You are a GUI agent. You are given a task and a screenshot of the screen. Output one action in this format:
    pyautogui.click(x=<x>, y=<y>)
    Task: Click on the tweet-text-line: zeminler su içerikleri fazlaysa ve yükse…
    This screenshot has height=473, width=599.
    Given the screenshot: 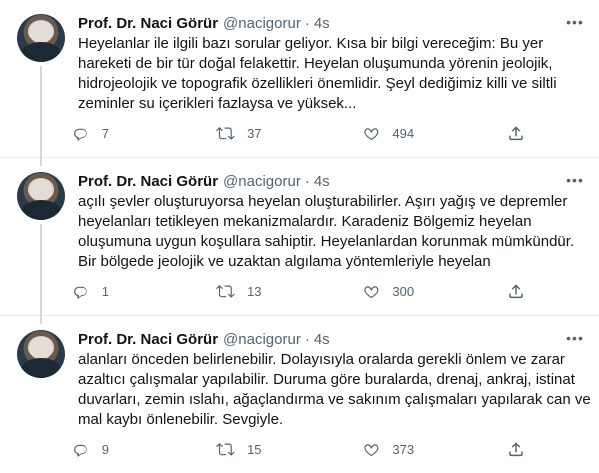 What is the action you would take?
    pyautogui.click(x=217, y=103)
    